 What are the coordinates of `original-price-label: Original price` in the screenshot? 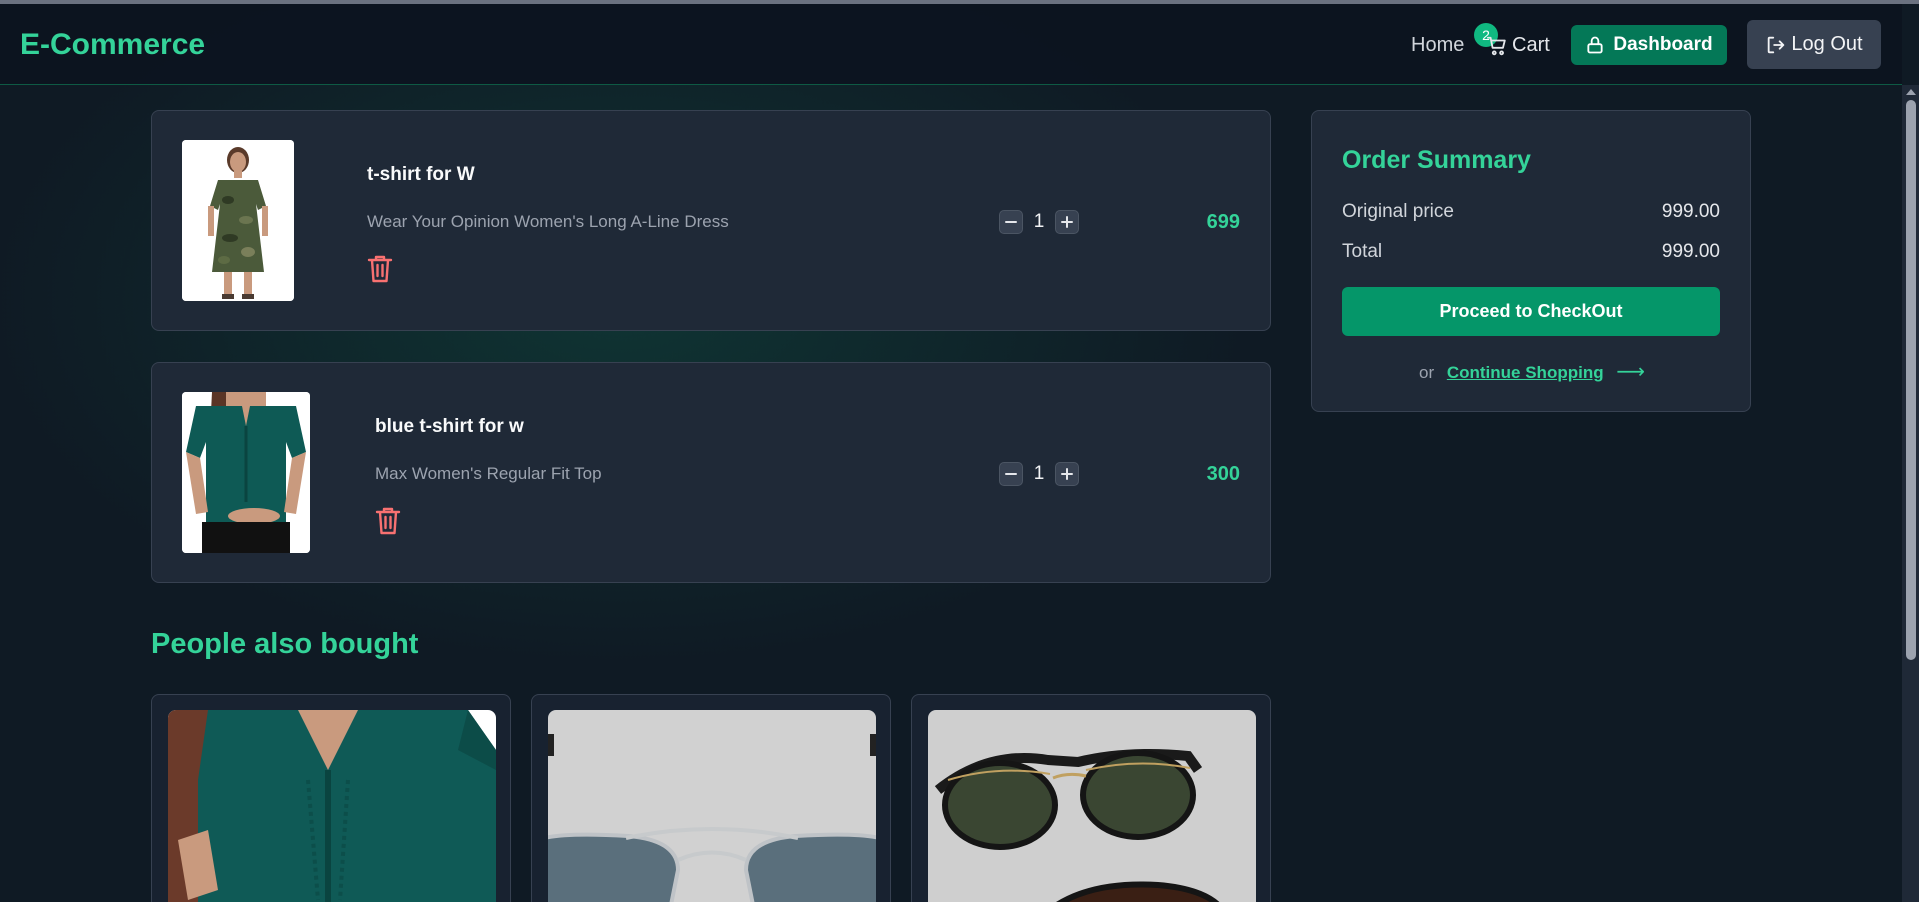 It's located at (1398, 211).